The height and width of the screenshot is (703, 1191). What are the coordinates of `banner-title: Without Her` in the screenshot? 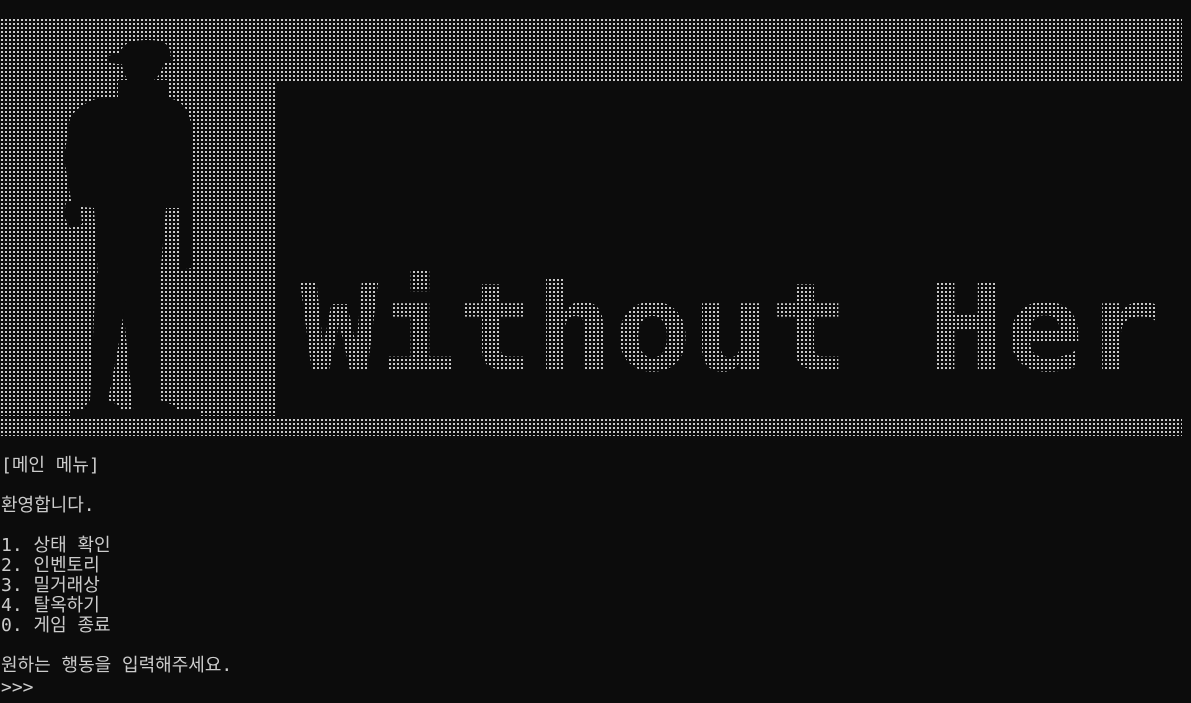 It's located at (731, 328).